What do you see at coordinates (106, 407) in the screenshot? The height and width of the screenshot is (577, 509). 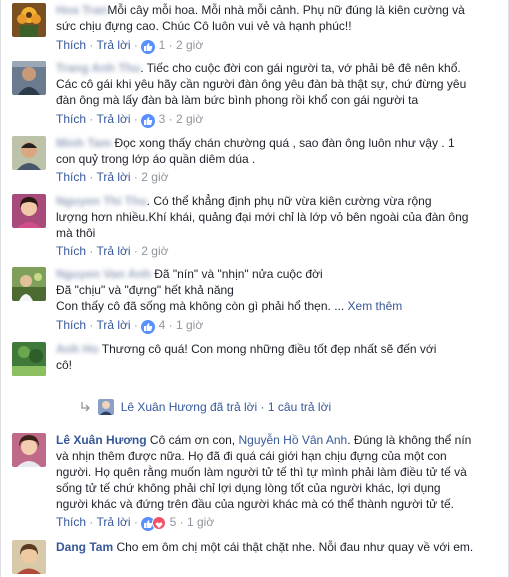 I see `replier-avatar` at bounding box center [106, 407].